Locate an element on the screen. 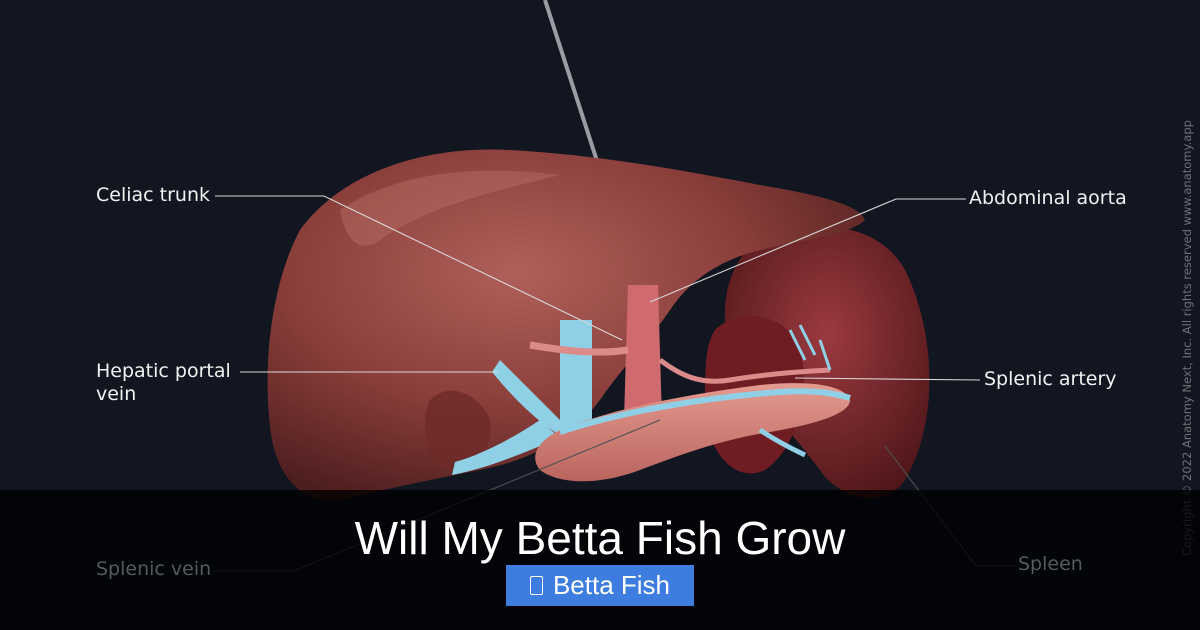 The image size is (1200, 630). headline: Will My Betta Fish Grow is located at coordinates (600, 538).